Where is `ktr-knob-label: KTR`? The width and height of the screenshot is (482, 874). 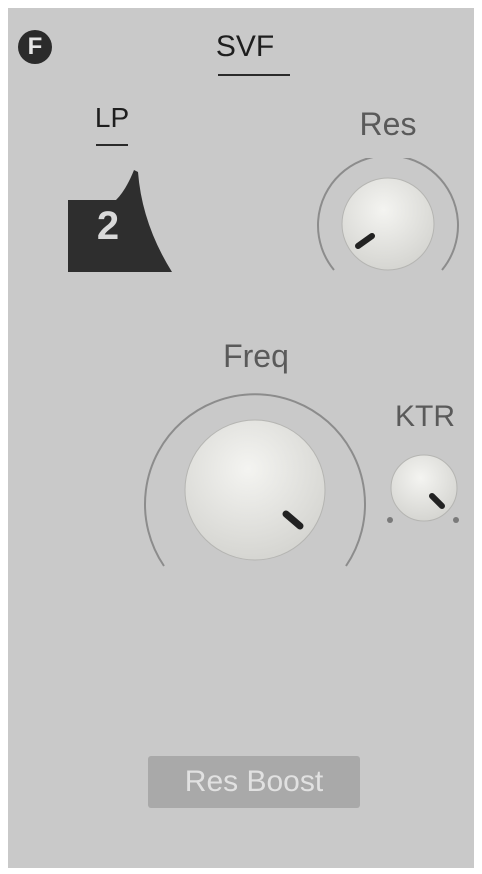 ktr-knob-label: KTR is located at coordinates (425, 416).